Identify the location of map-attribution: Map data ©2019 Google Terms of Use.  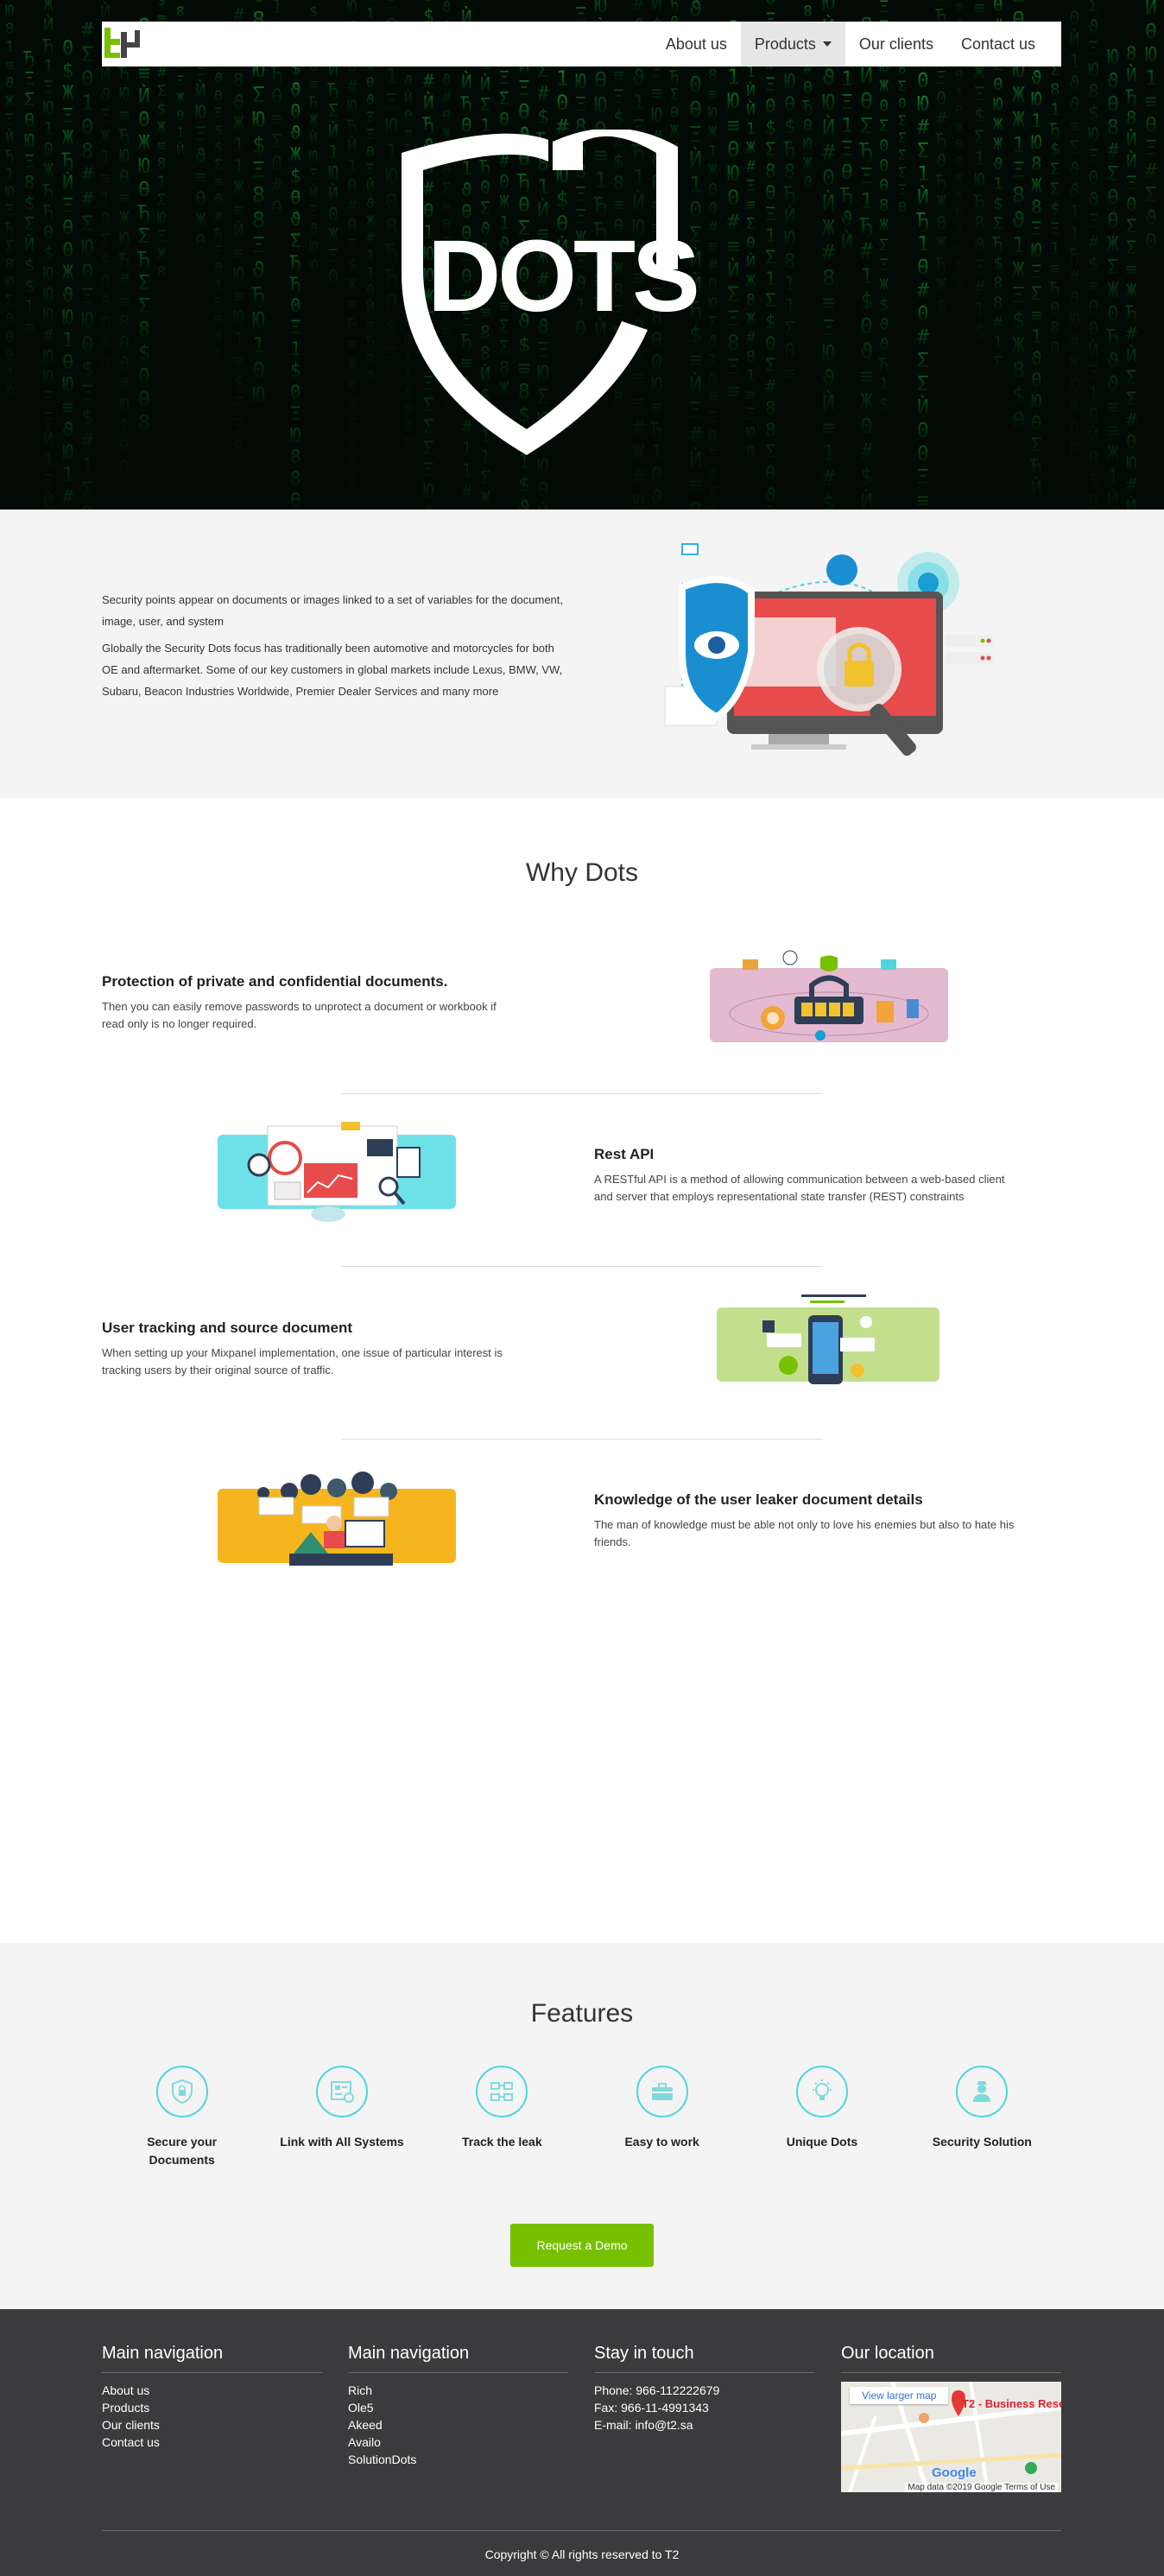
(981, 2487).